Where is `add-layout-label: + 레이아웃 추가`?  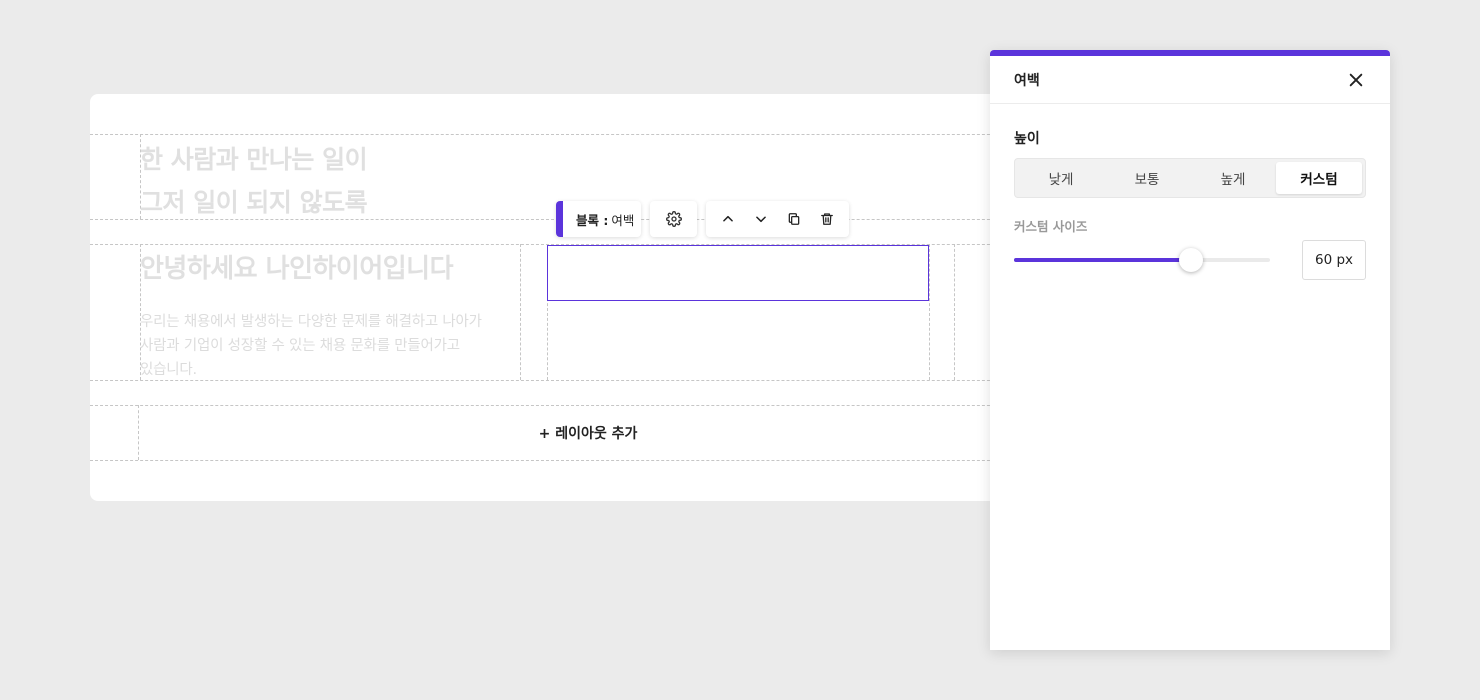
add-layout-label: + 레이아웃 추가 is located at coordinates (588, 434).